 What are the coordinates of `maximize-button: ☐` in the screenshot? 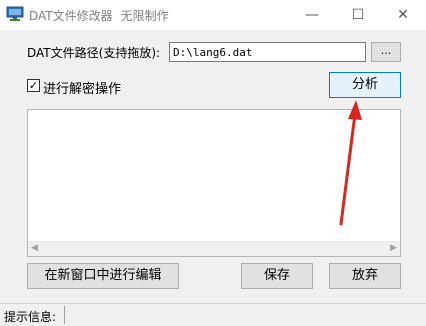 It's located at (358, 15).